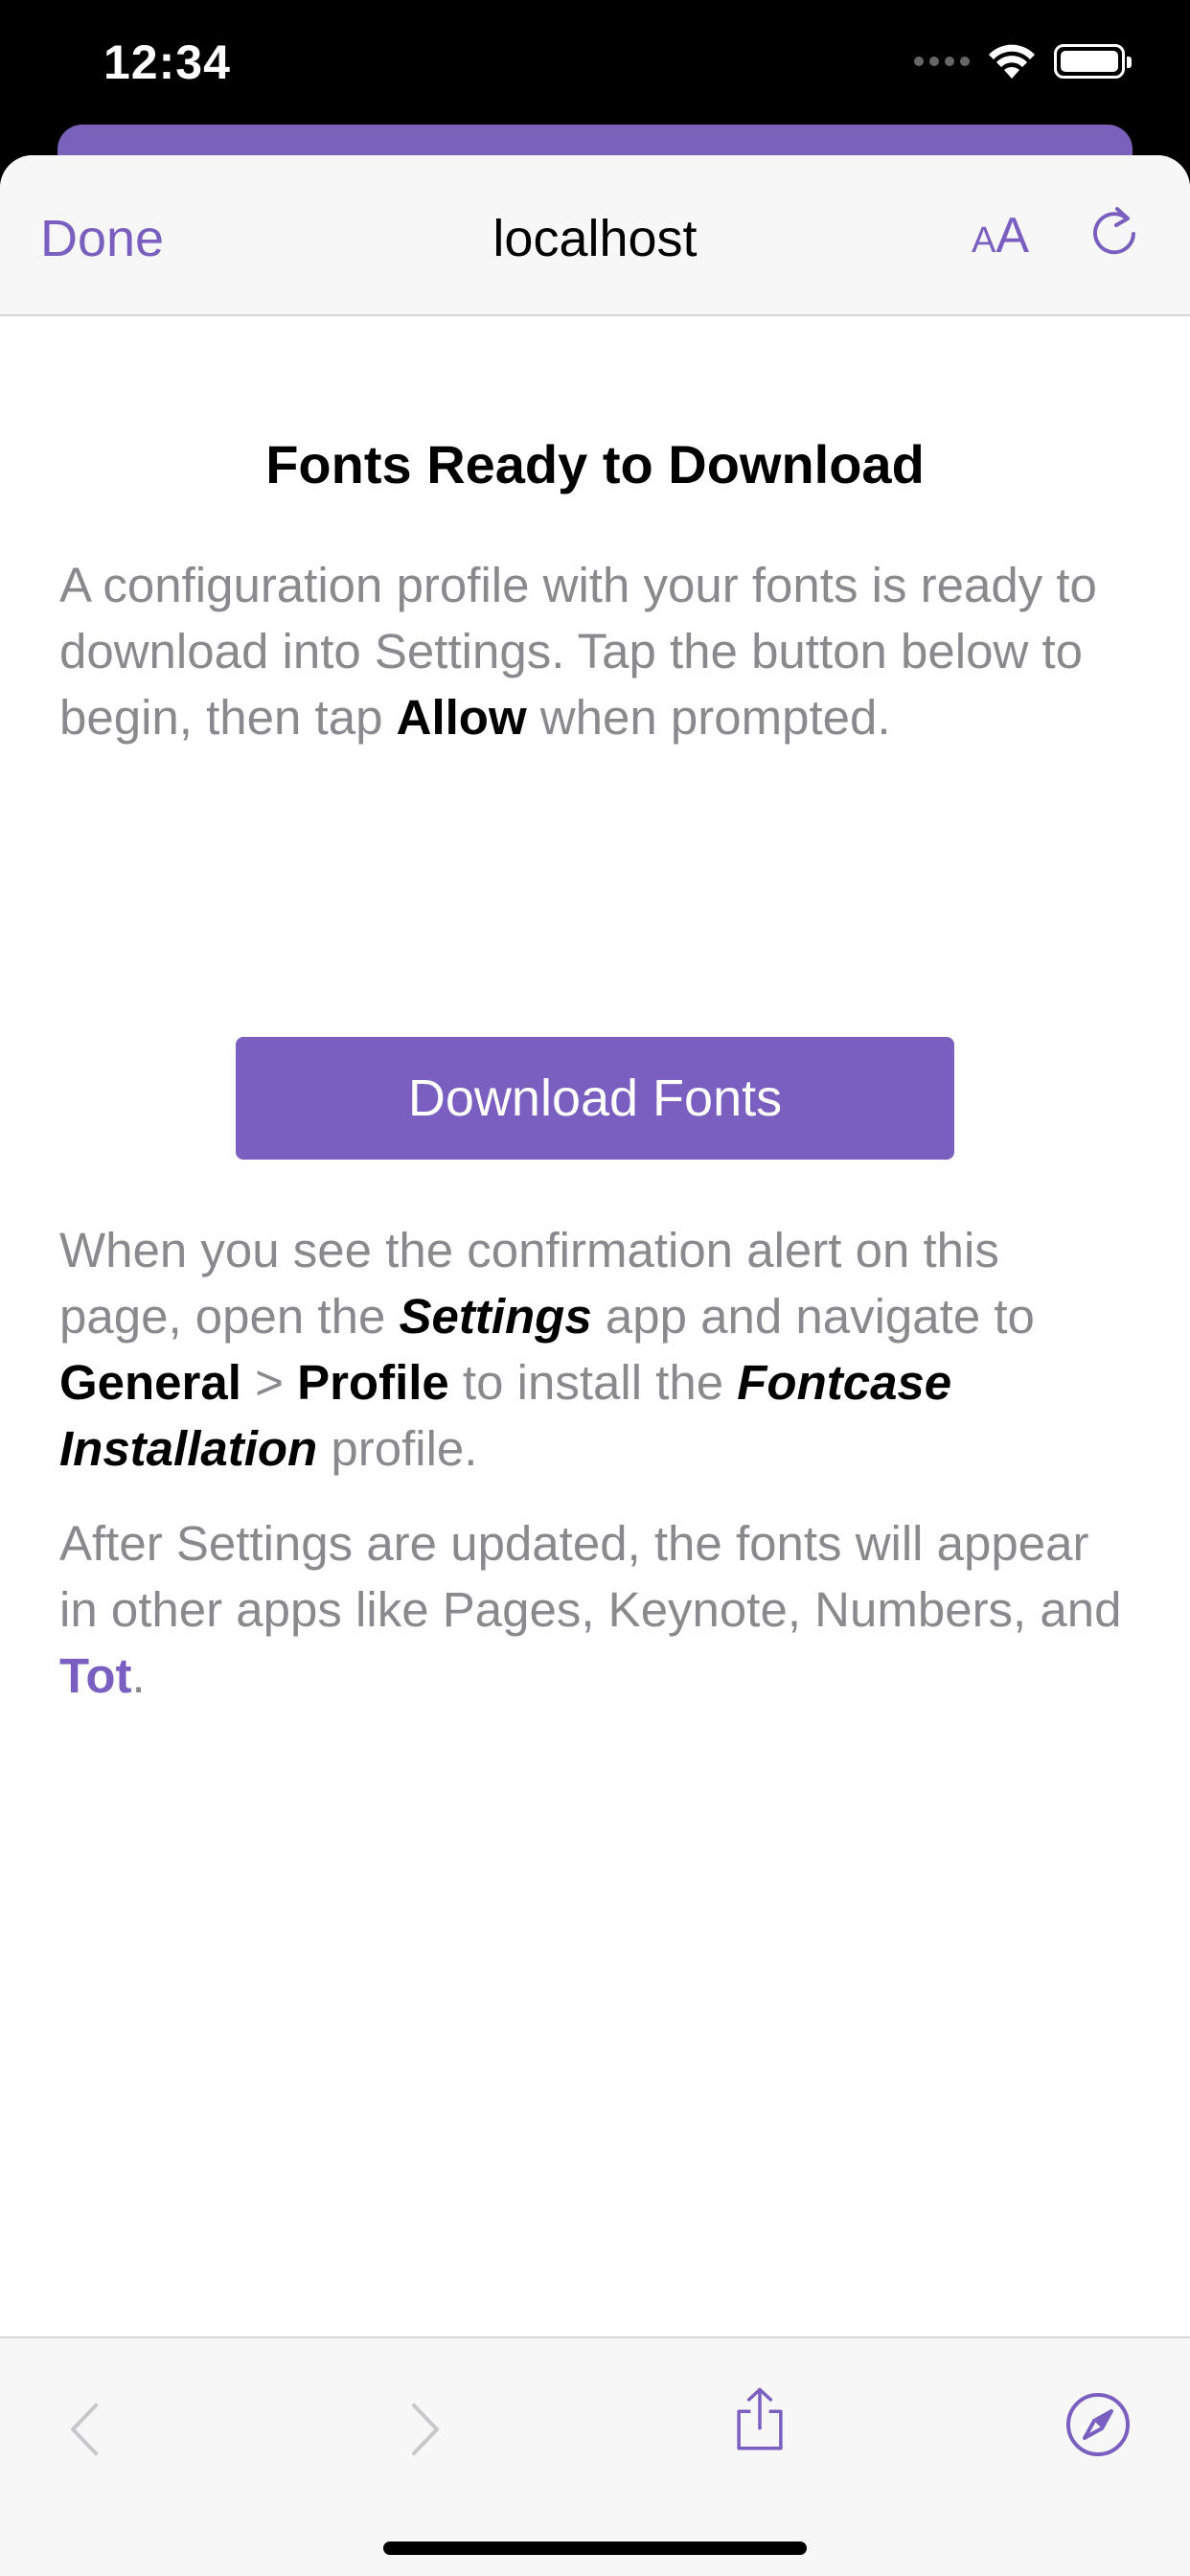 This screenshot has height=2576, width=1190. What do you see at coordinates (595, 2456) in the screenshot?
I see `bottom-toolbar` at bounding box center [595, 2456].